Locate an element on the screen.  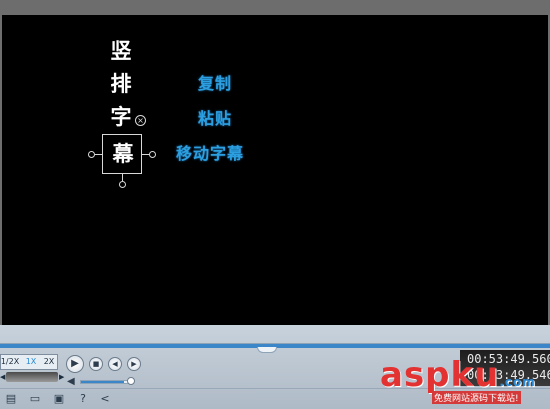
volume-fill is located at coordinates (102, 382).